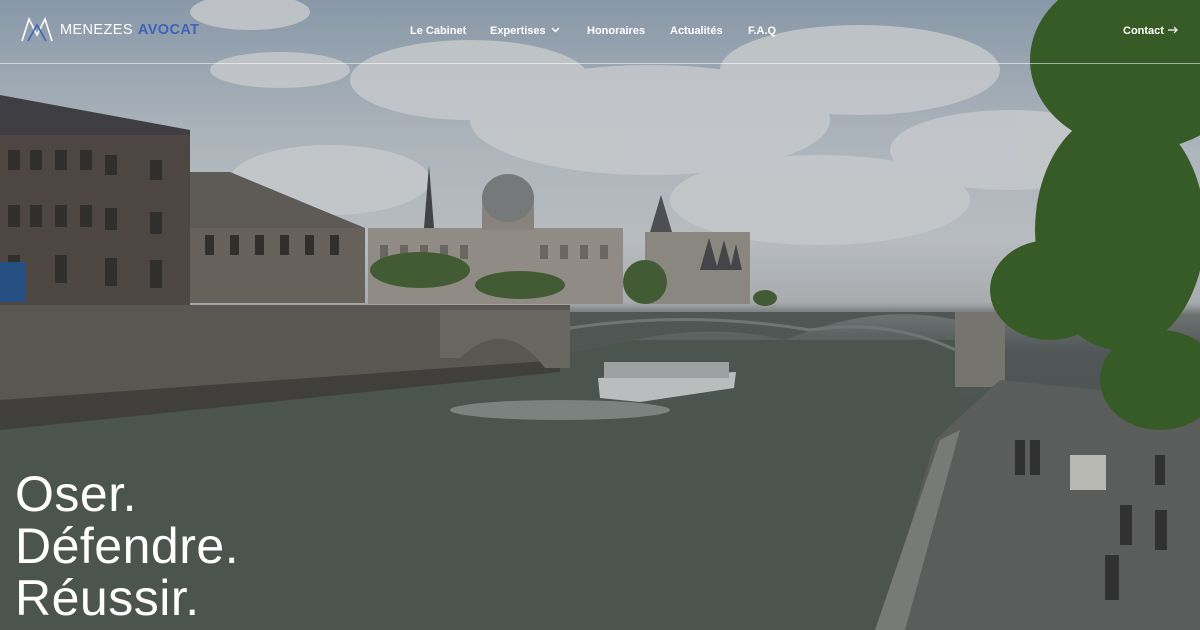 The width and height of the screenshot is (1200, 630). I want to click on hero-headline: Oser. Défendre. Réussir., so click(127, 546).